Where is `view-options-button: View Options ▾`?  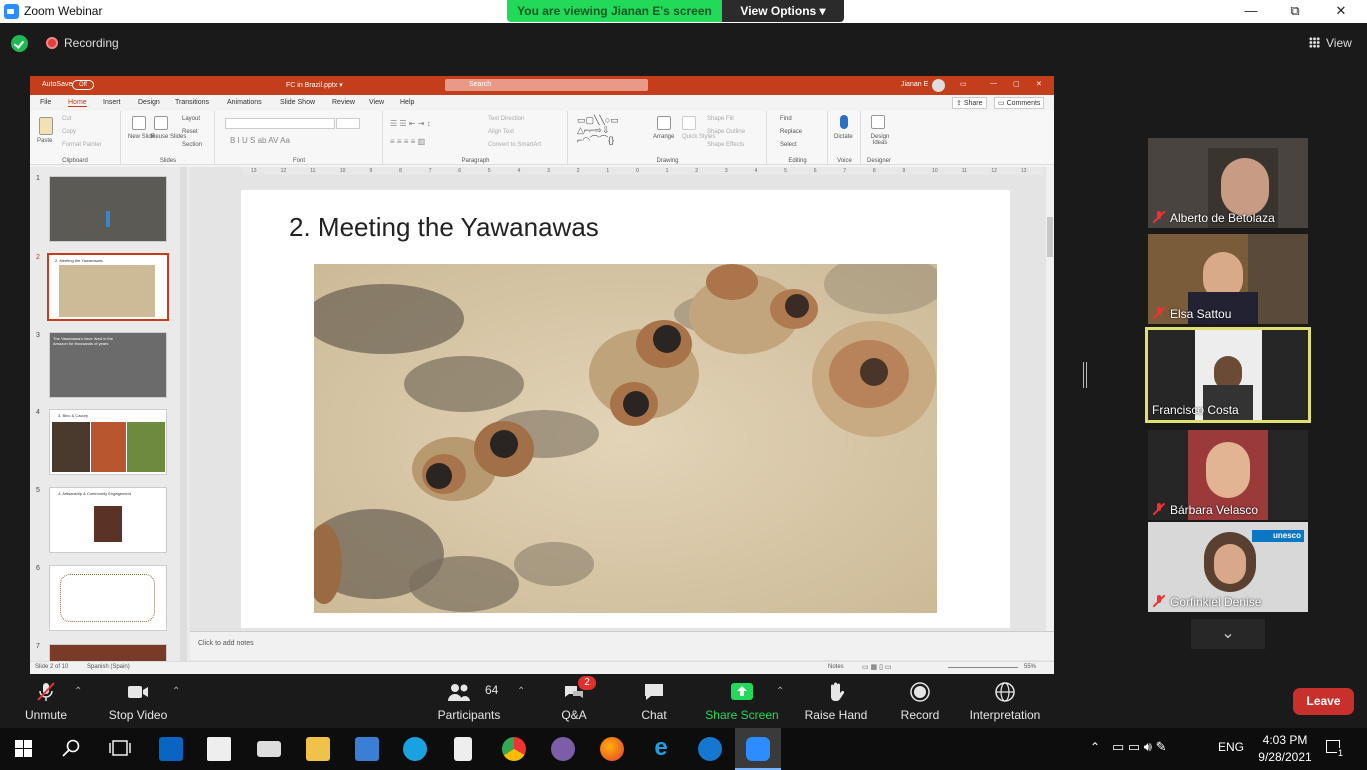
view-options-button: View Options ▾ is located at coordinates (783, 11).